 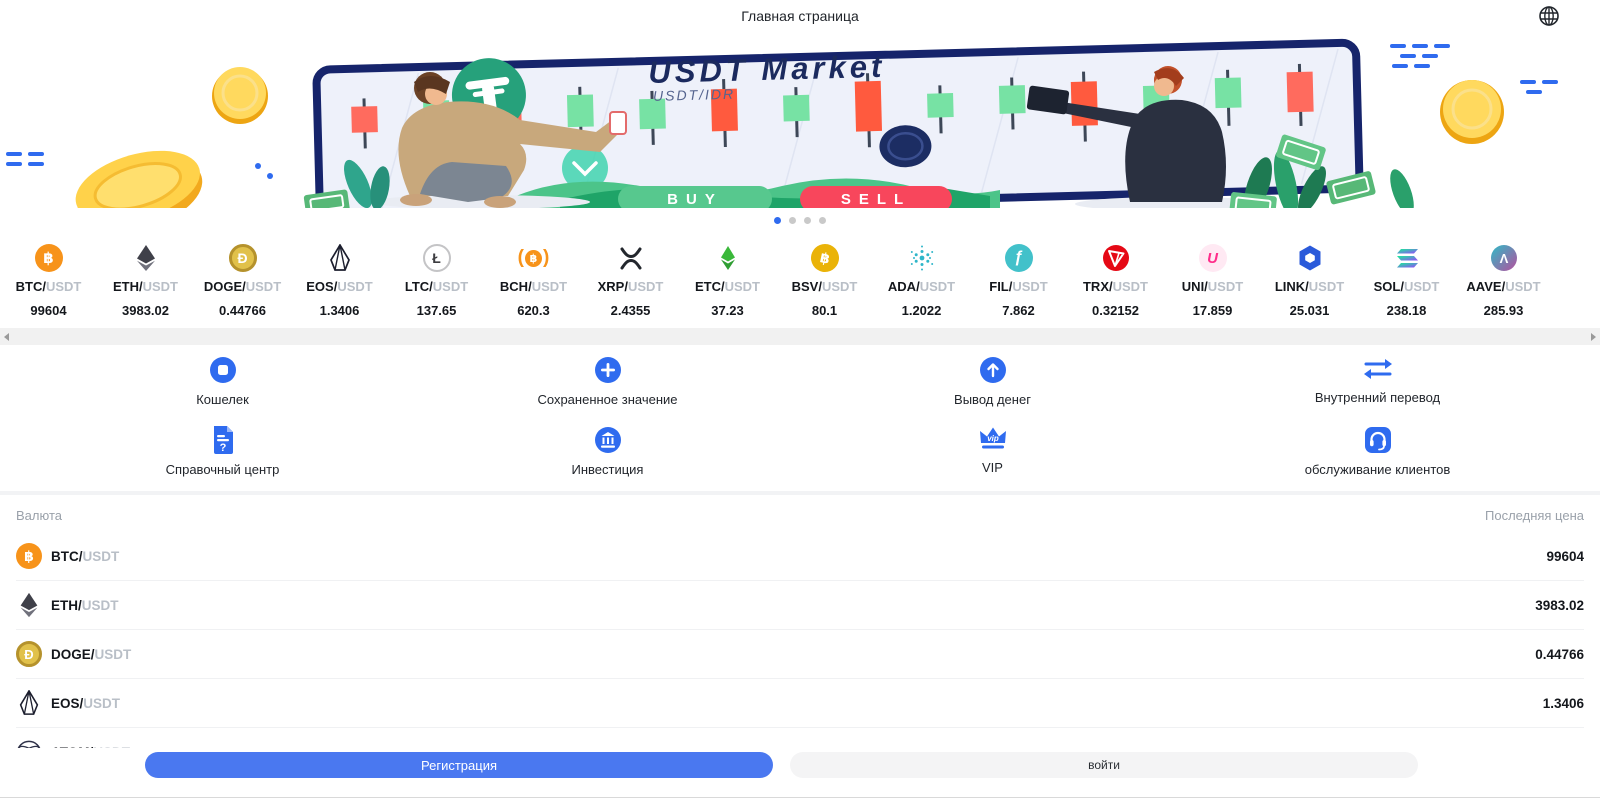 What do you see at coordinates (1115, 258) in the screenshot?
I see `trx-icon` at bounding box center [1115, 258].